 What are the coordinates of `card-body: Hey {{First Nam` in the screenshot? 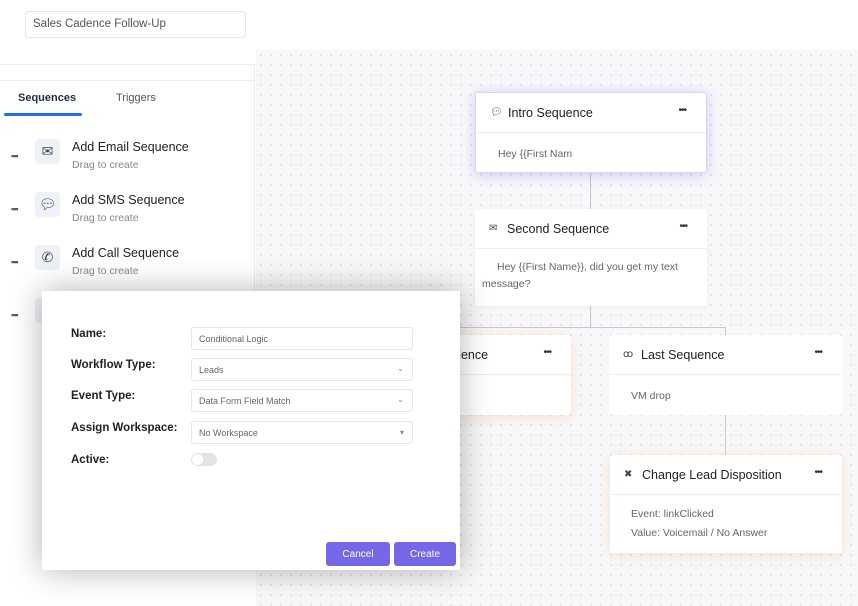 It's located at (535, 154).